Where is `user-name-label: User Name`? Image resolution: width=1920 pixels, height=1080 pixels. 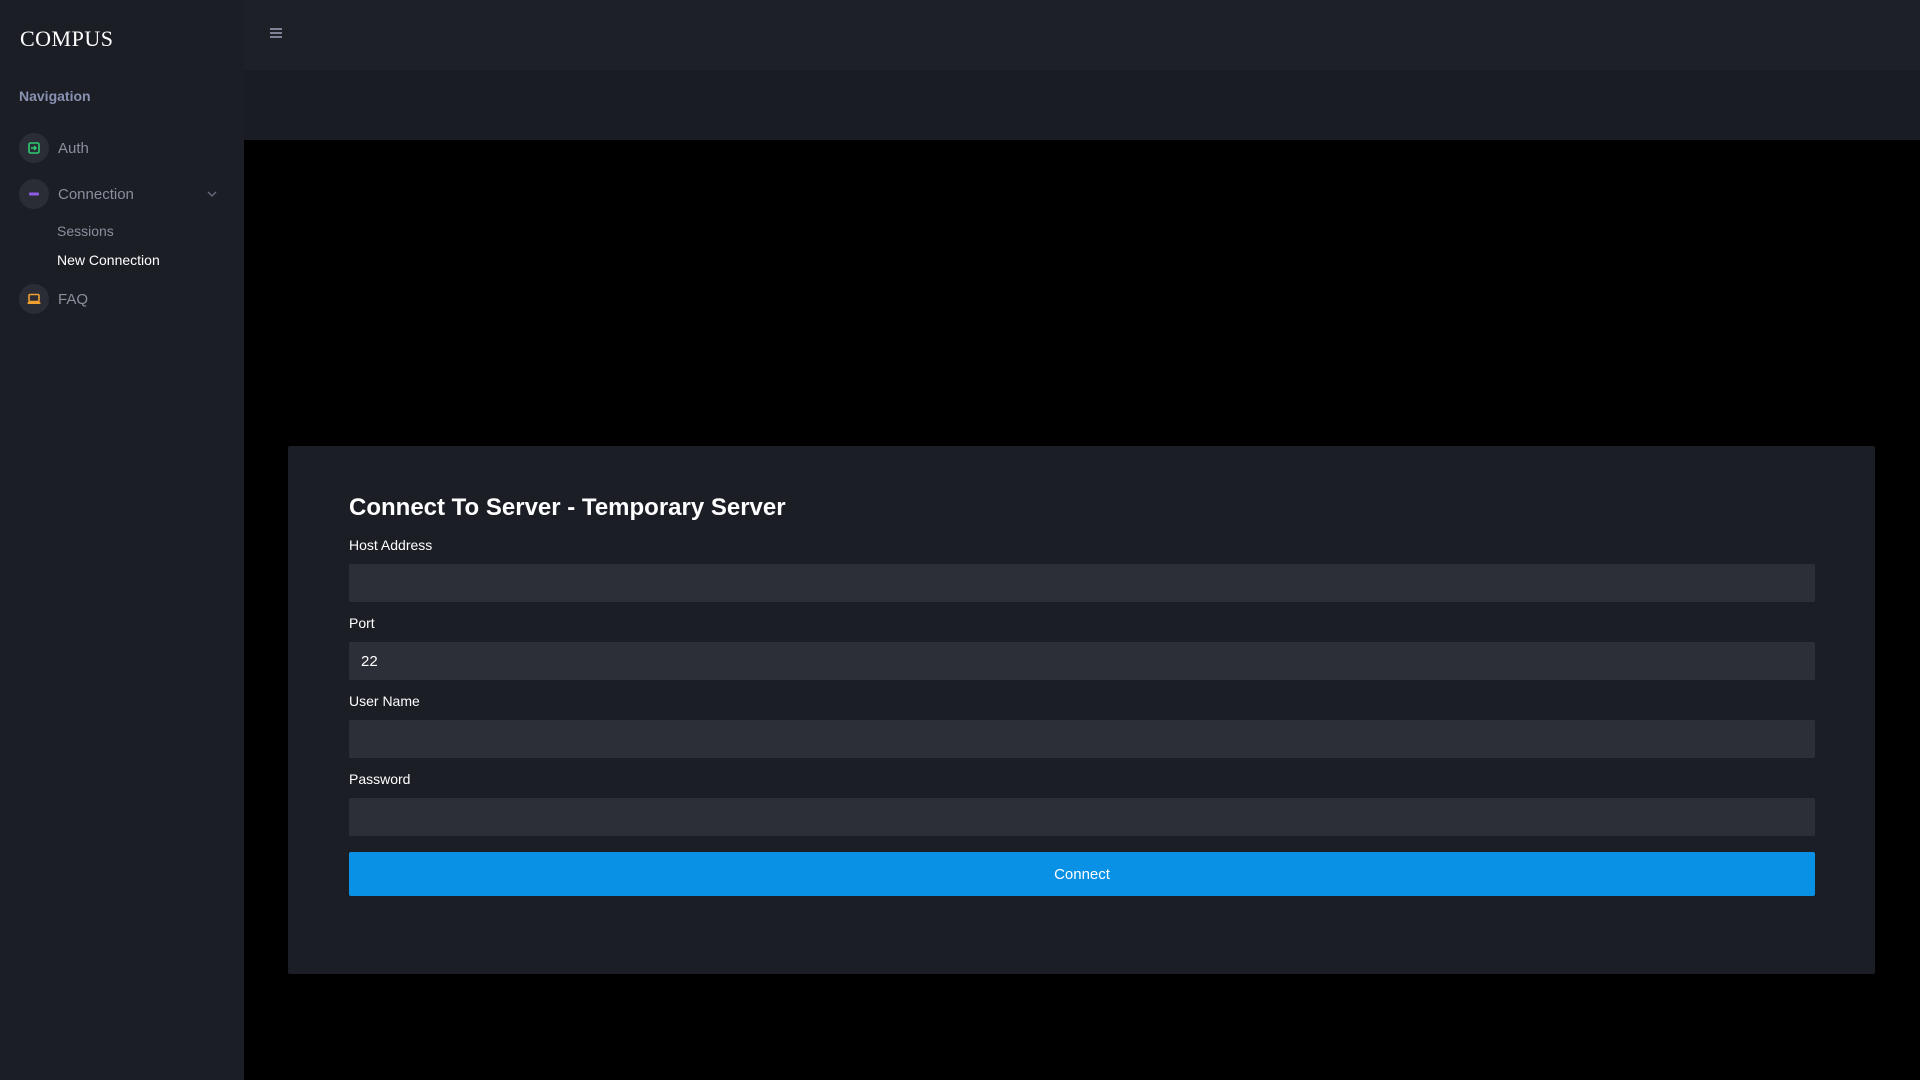 user-name-label: User Name is located at coordinates (384, 701).